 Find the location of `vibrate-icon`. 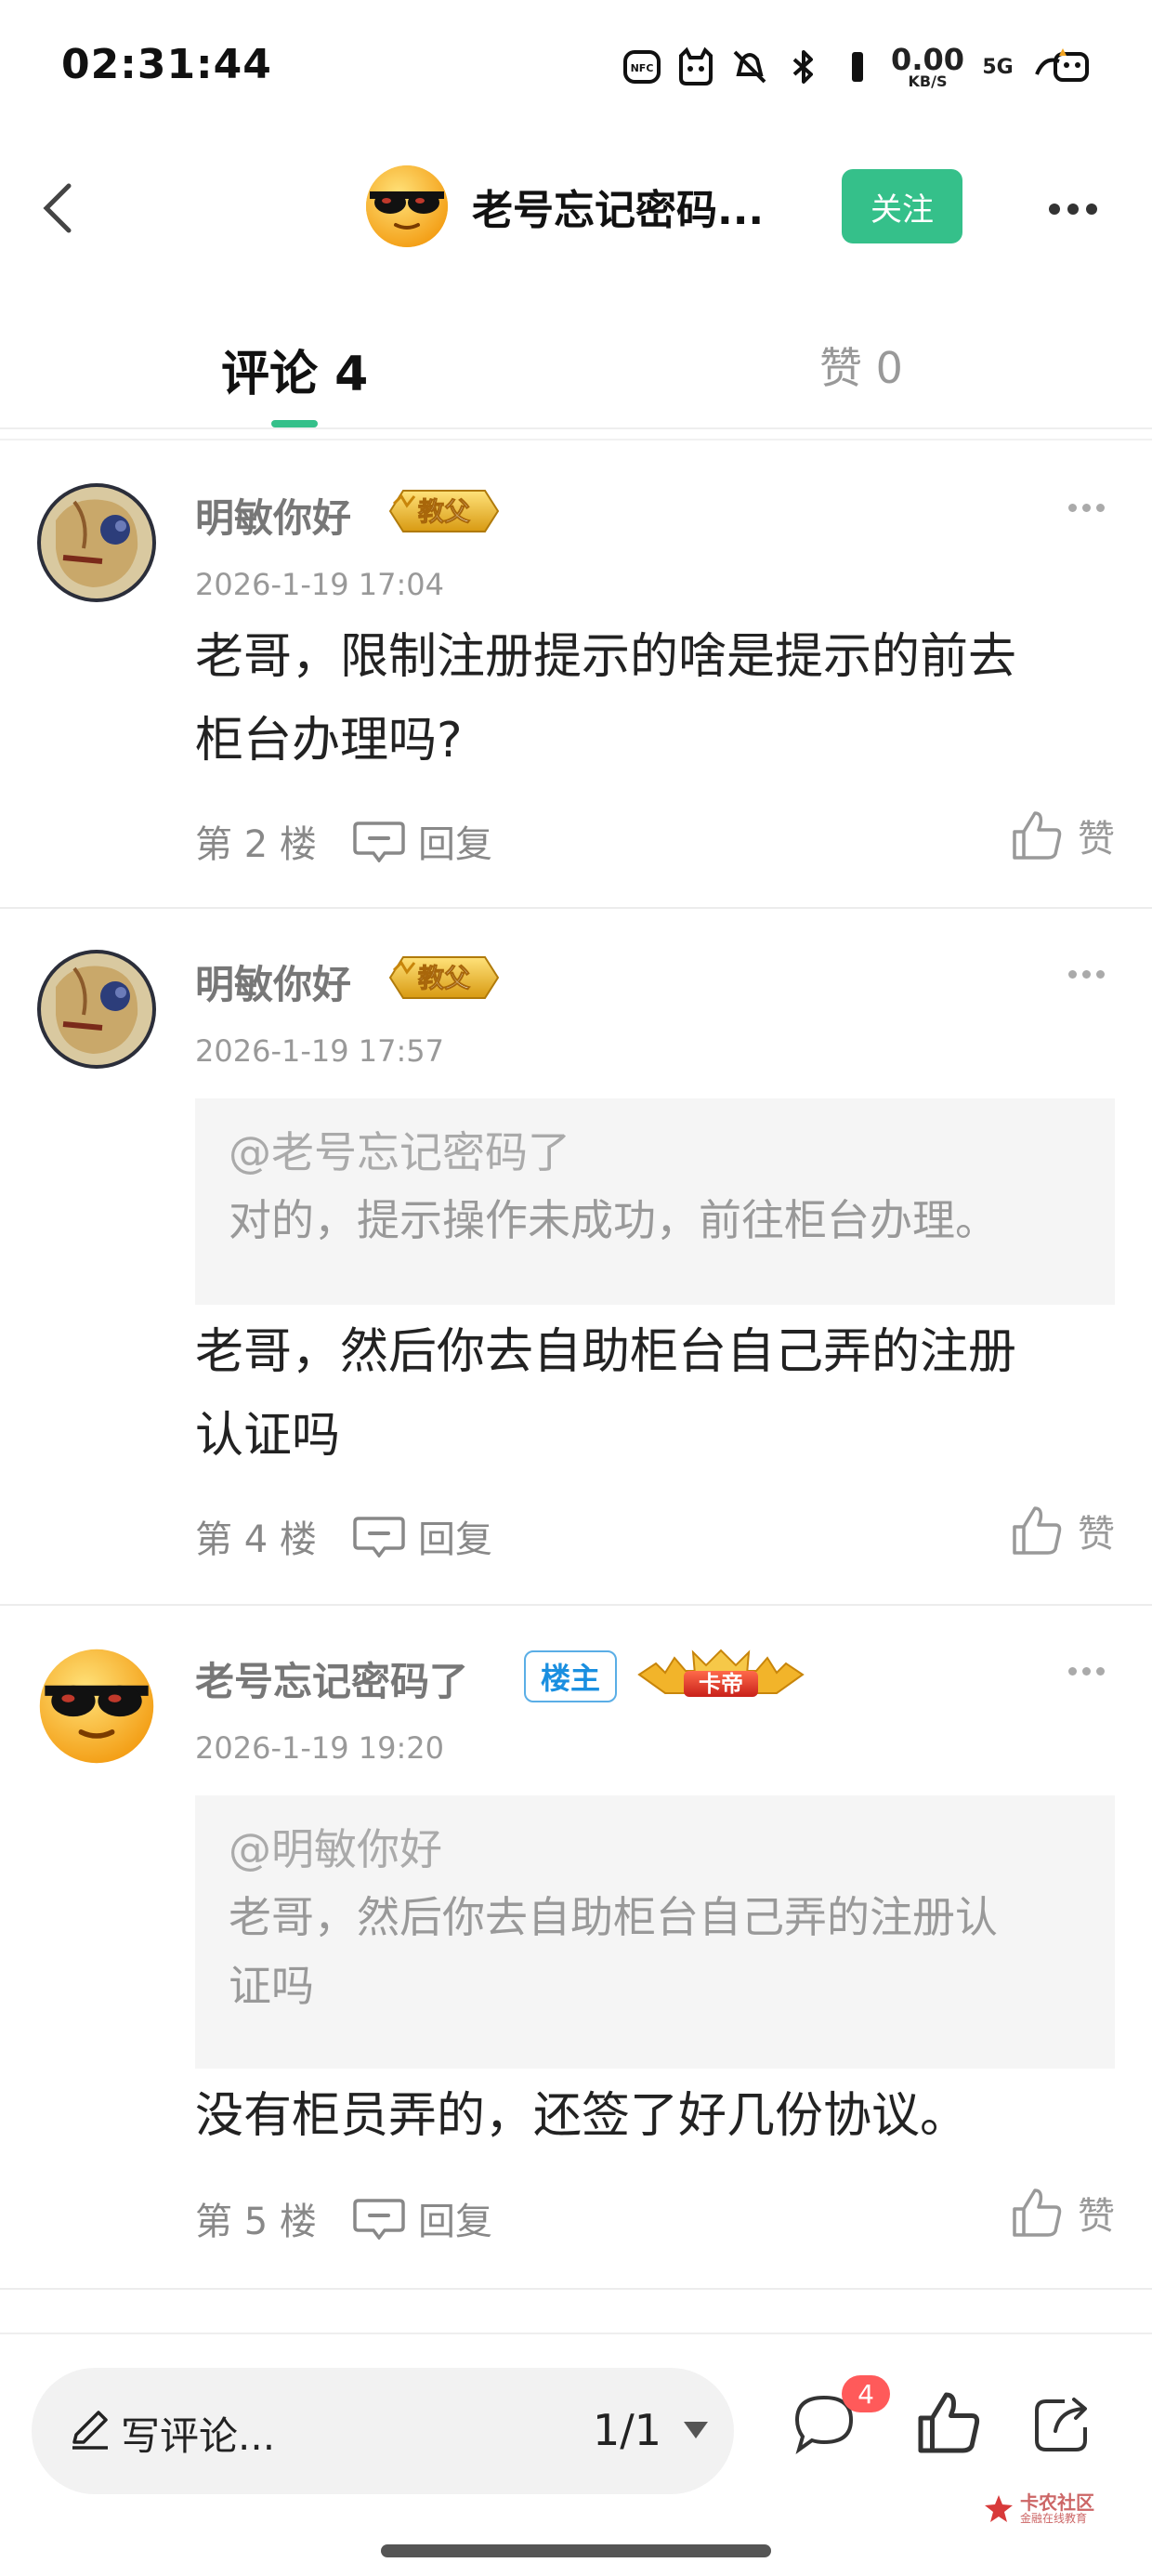

vibrate-icon is located at coordinates (857, 66).